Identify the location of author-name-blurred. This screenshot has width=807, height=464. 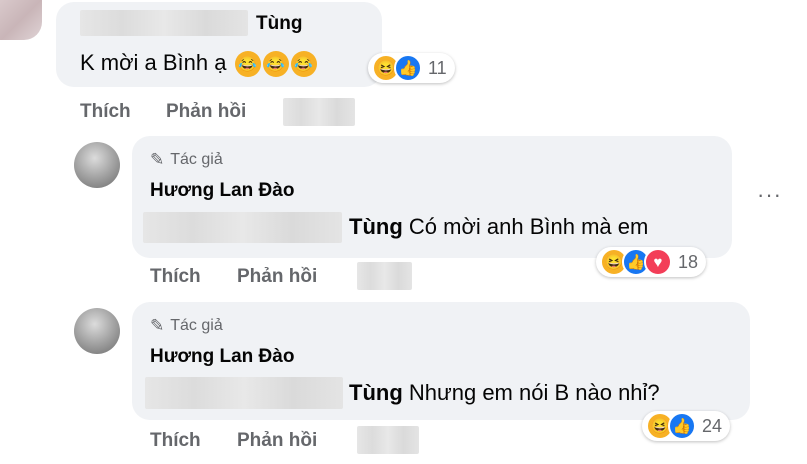
(164, 23).